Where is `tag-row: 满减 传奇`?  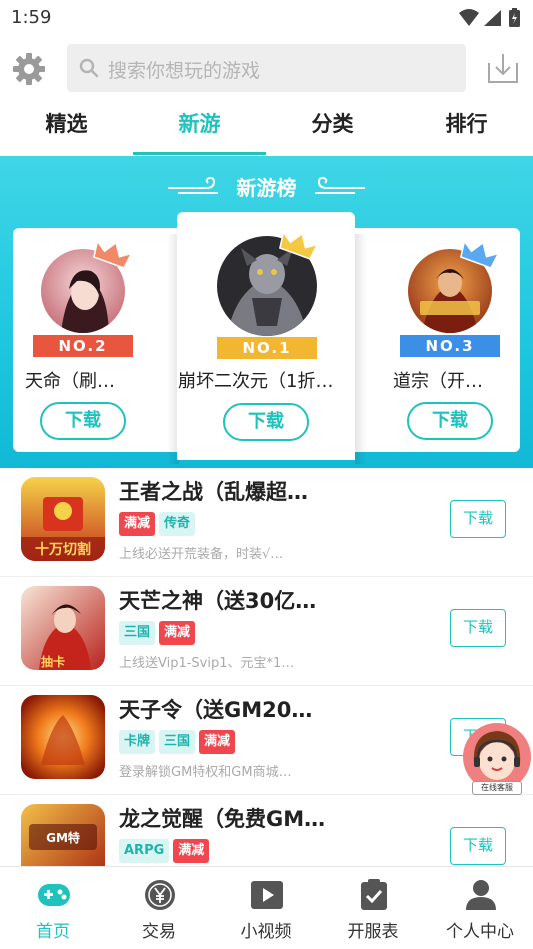
tag-row: 满减 传奇 is located at coordinates (159, 524).